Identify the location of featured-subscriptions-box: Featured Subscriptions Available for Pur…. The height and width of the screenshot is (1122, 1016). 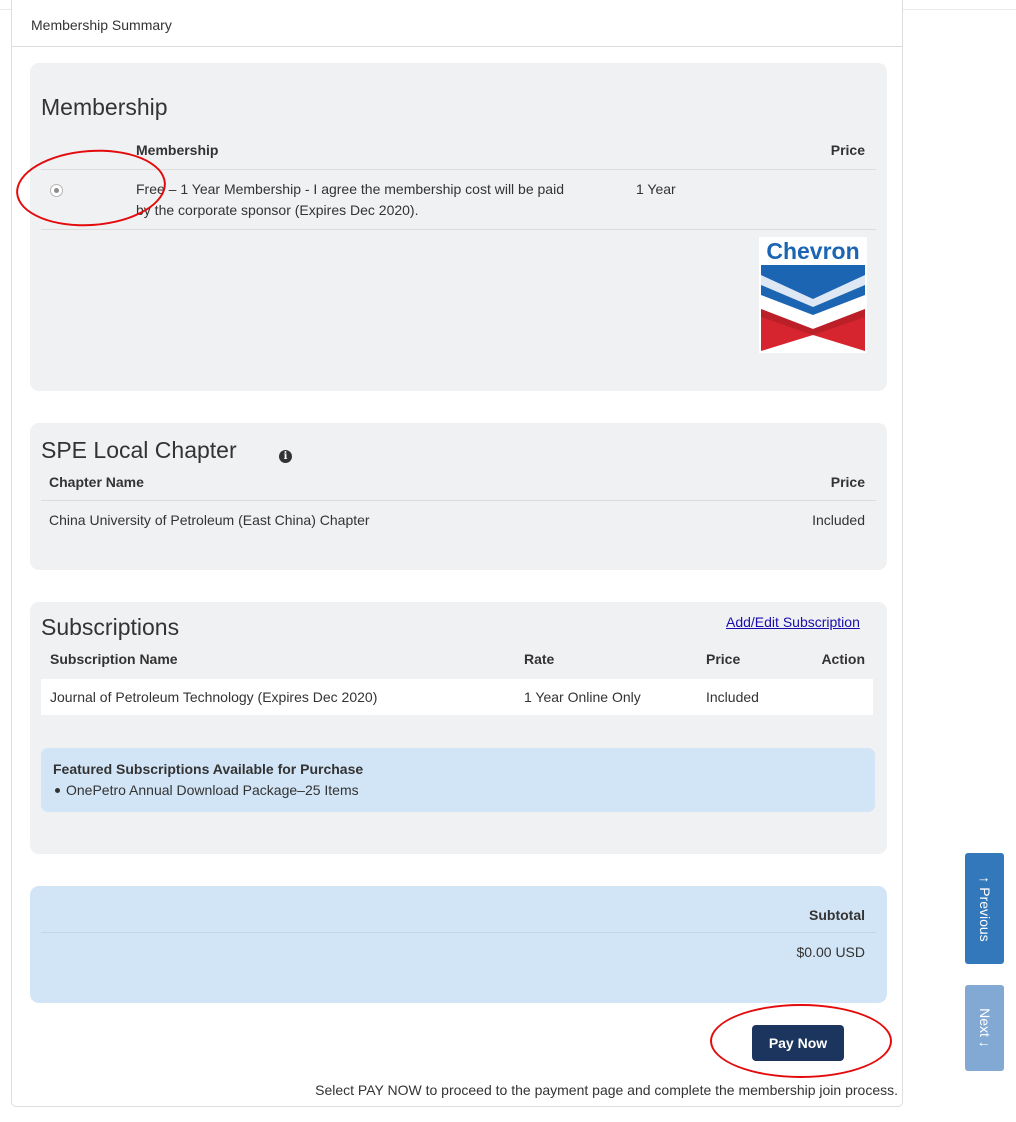
(458, 780).